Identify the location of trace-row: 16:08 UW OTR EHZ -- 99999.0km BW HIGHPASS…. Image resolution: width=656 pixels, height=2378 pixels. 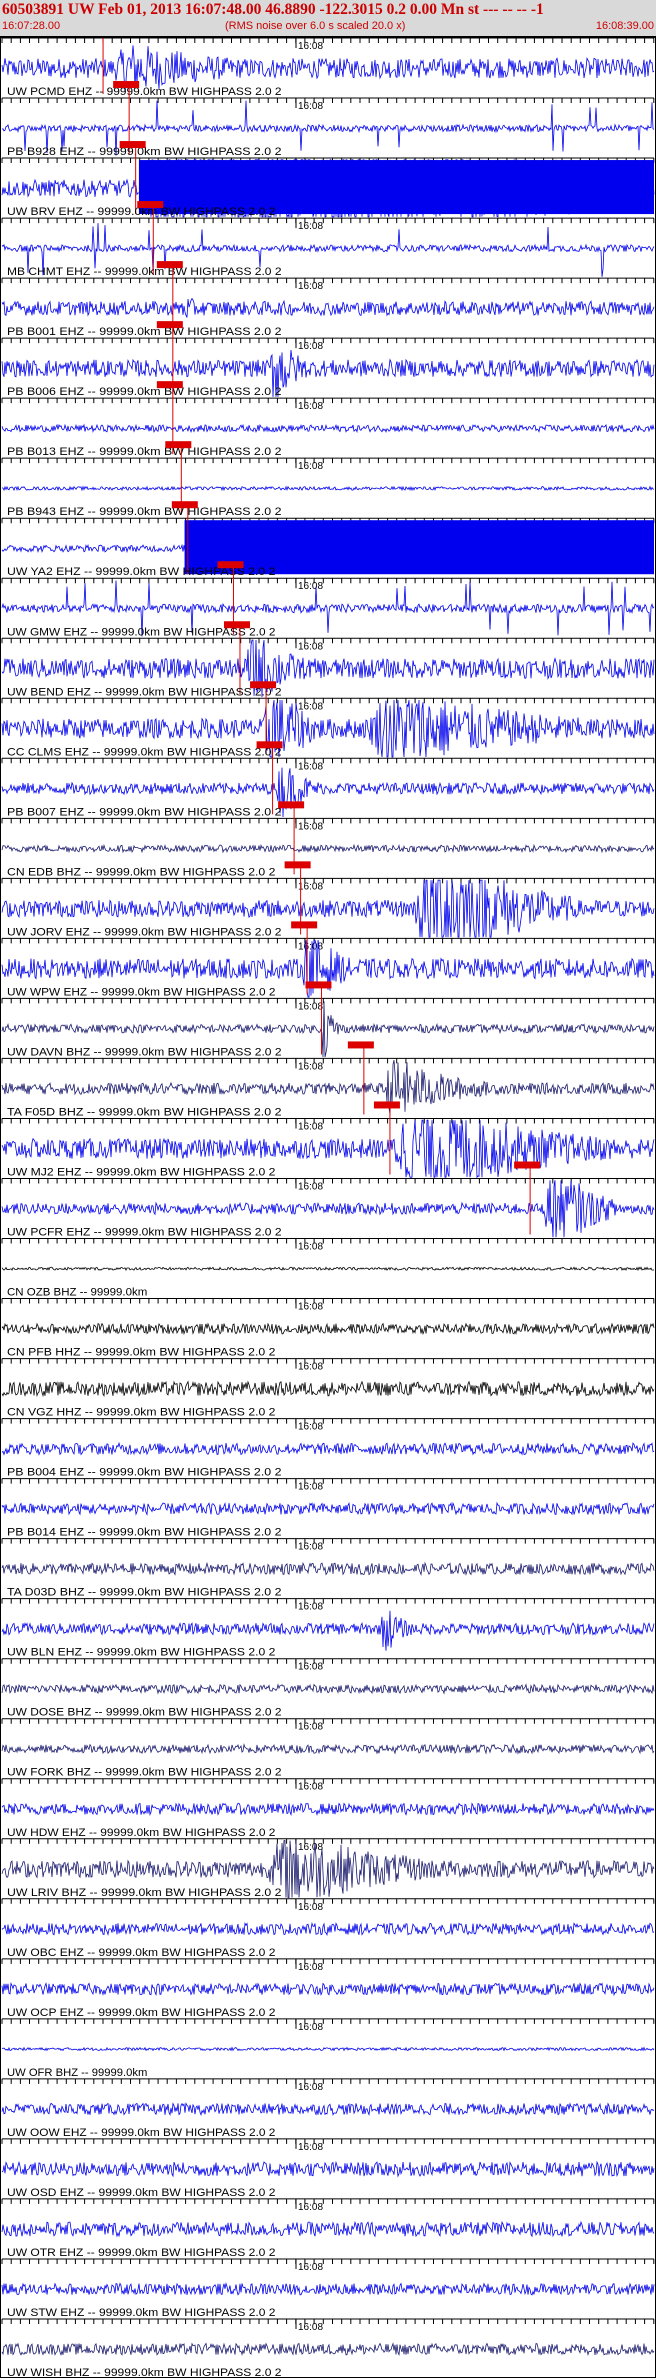
(328, 2228).